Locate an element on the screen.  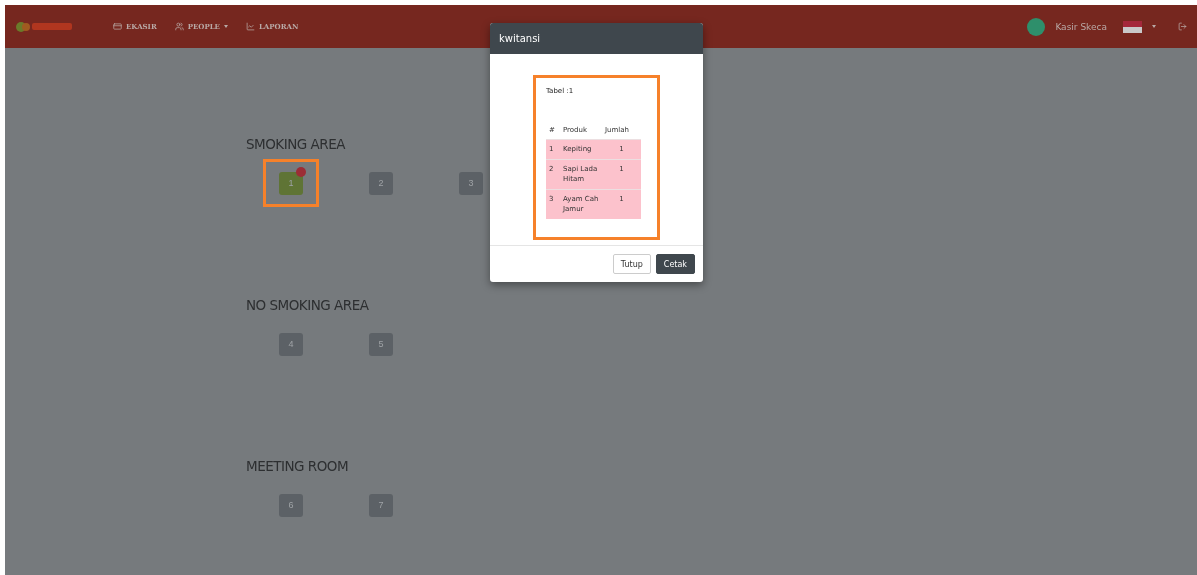
table-button: 5 is located at coordinates (381, 344).